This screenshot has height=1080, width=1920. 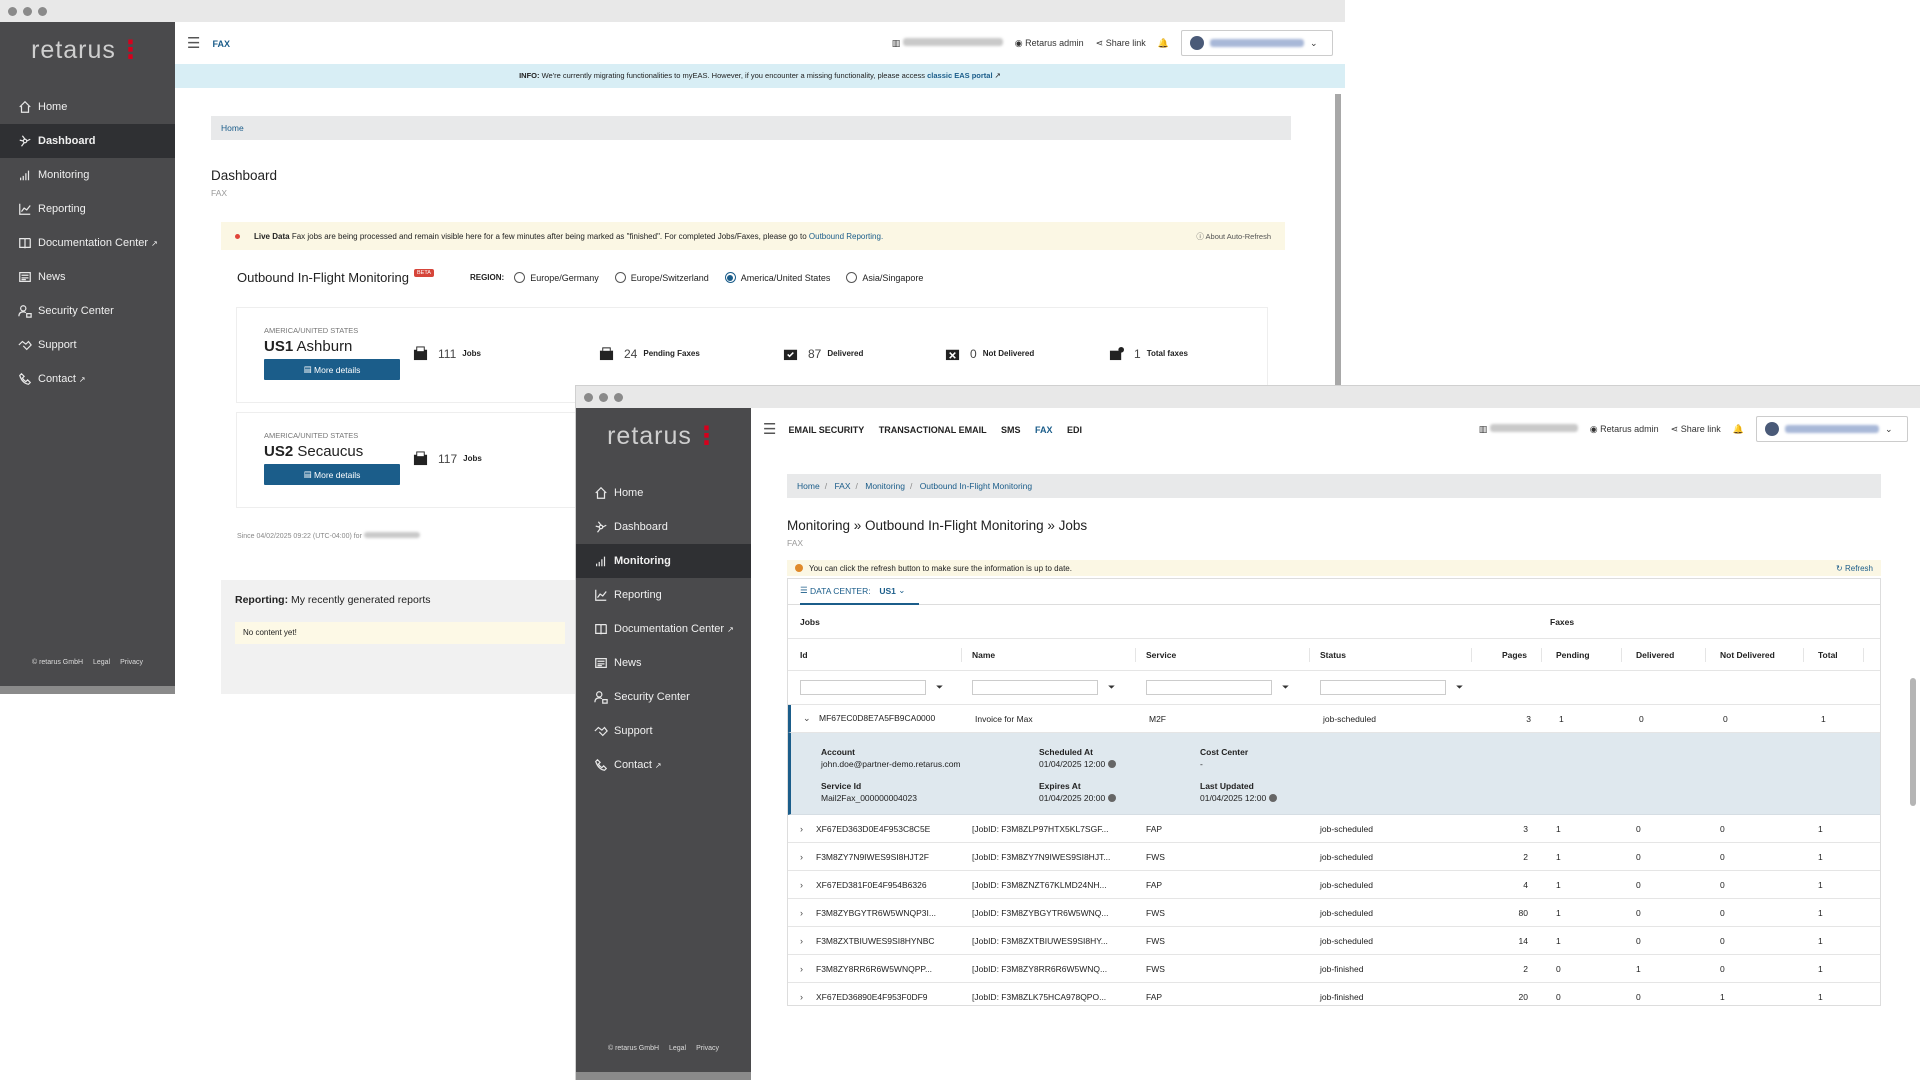 I want to click on refresh-button: ↻ Refresh, so click(x=1854, y=568).